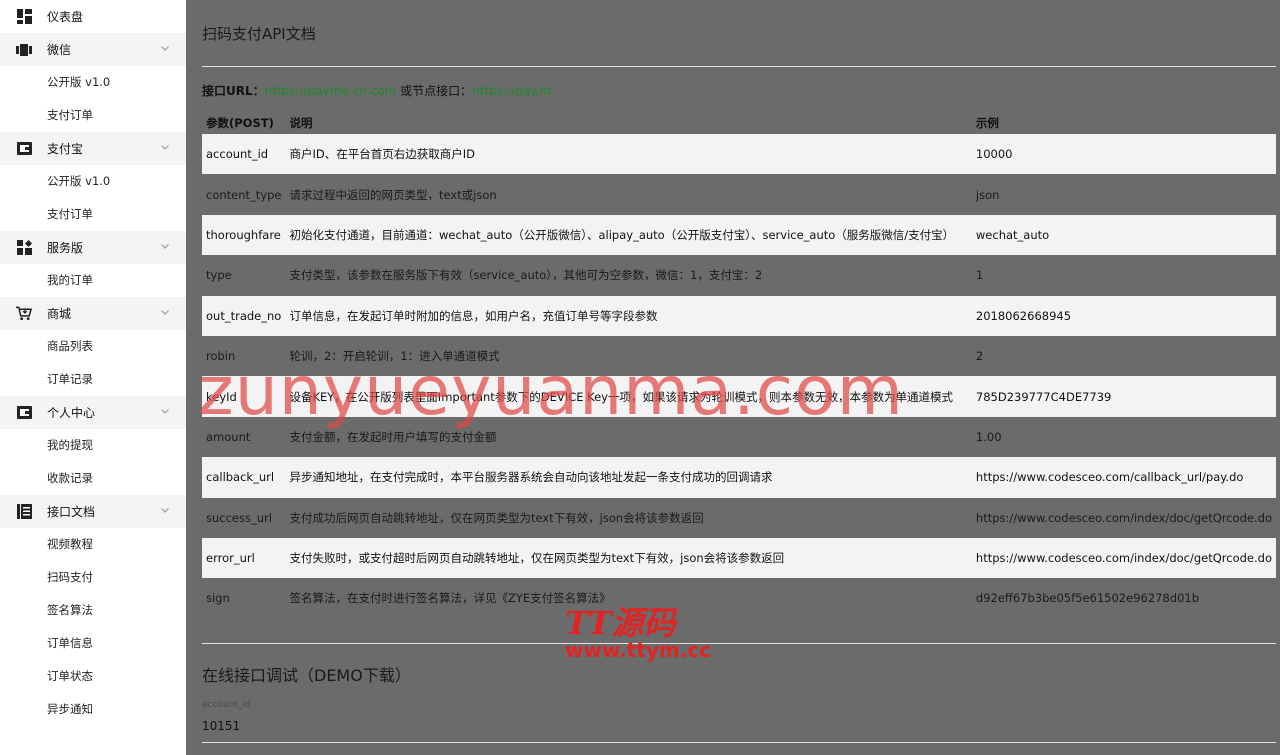  Describe the element at coordinates (24, 314) in the screenshot. I see `cart-icon` at that location.